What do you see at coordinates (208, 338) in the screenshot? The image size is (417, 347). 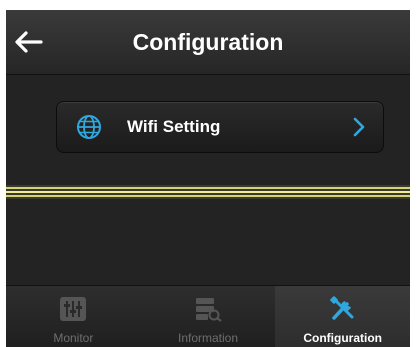 I see `tab-information-label: Information` at bounding box center [208, 338].